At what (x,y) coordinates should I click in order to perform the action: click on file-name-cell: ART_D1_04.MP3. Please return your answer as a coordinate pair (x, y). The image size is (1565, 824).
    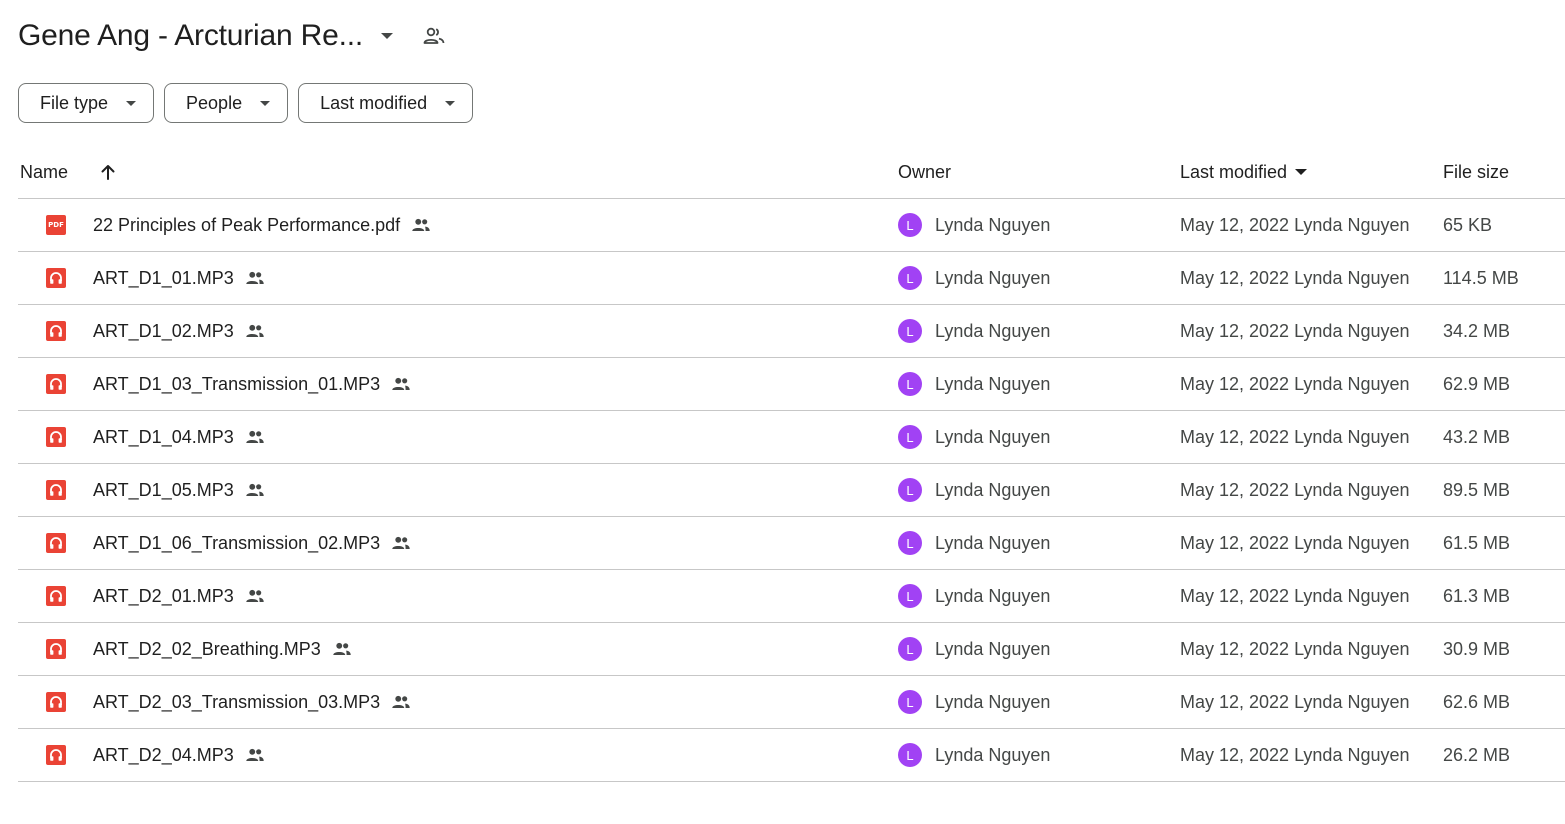
    Looking at the image, I should click on (179, 437).